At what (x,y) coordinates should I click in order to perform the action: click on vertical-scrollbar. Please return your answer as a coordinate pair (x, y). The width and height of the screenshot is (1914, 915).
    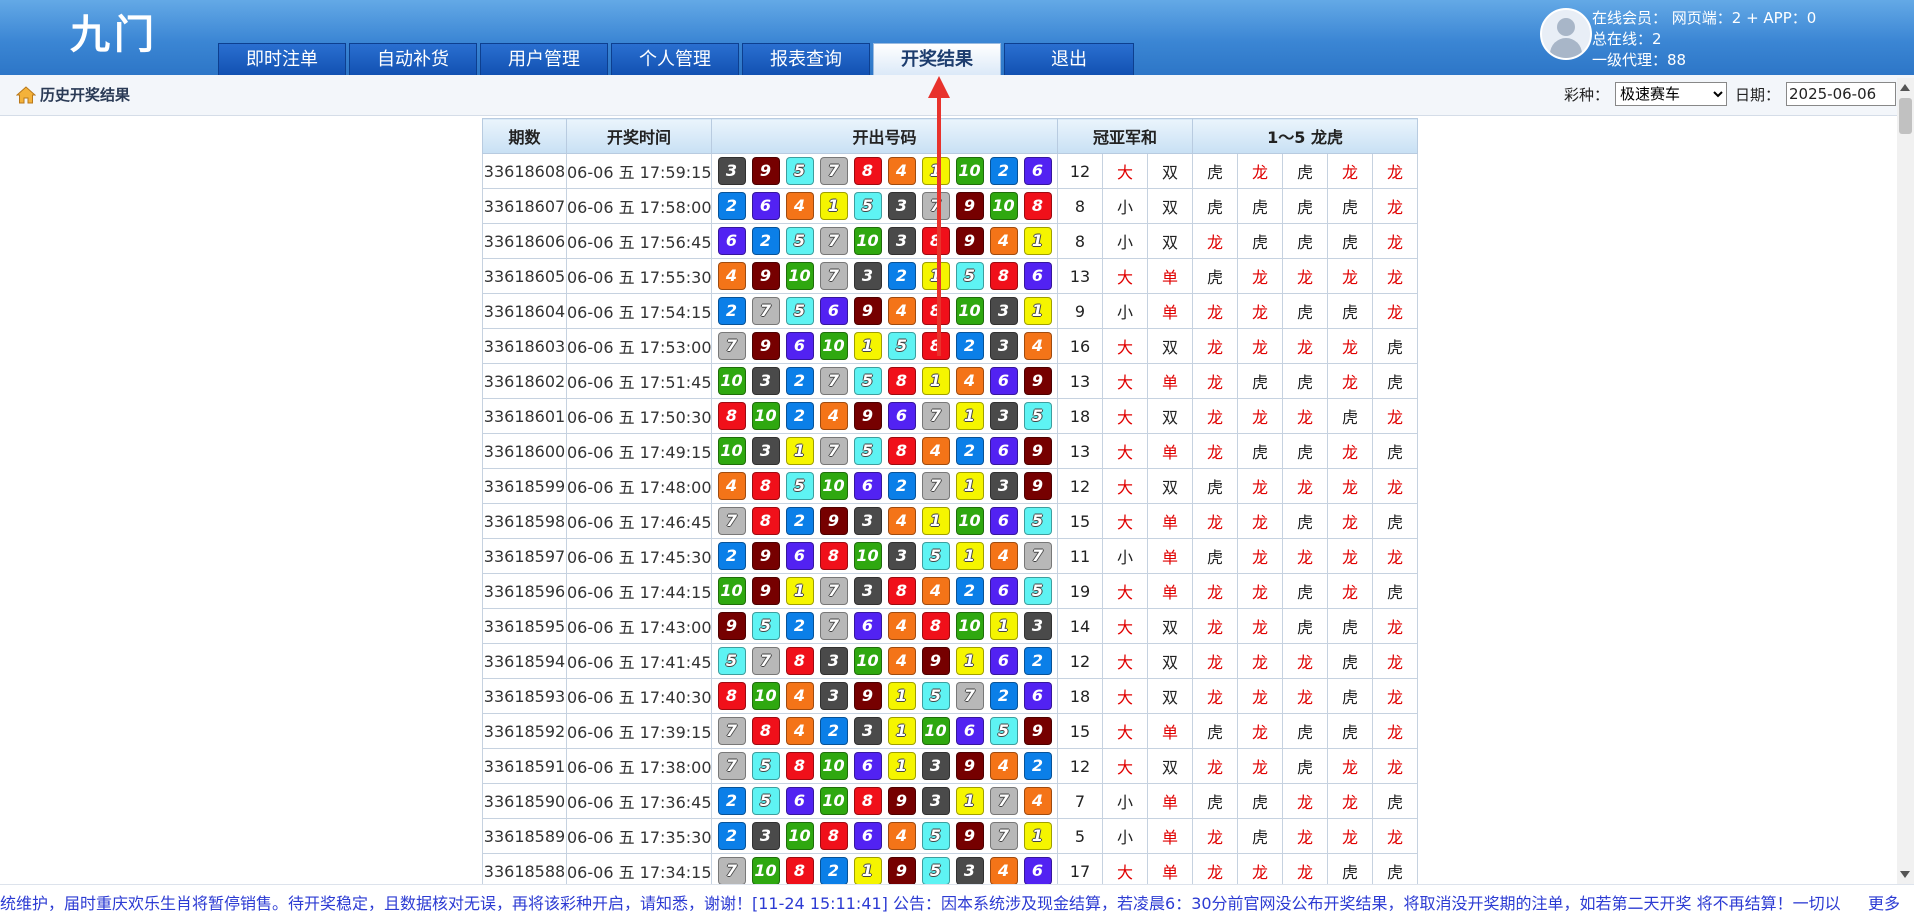
    Looking at the image, I should click on (1905, 481).